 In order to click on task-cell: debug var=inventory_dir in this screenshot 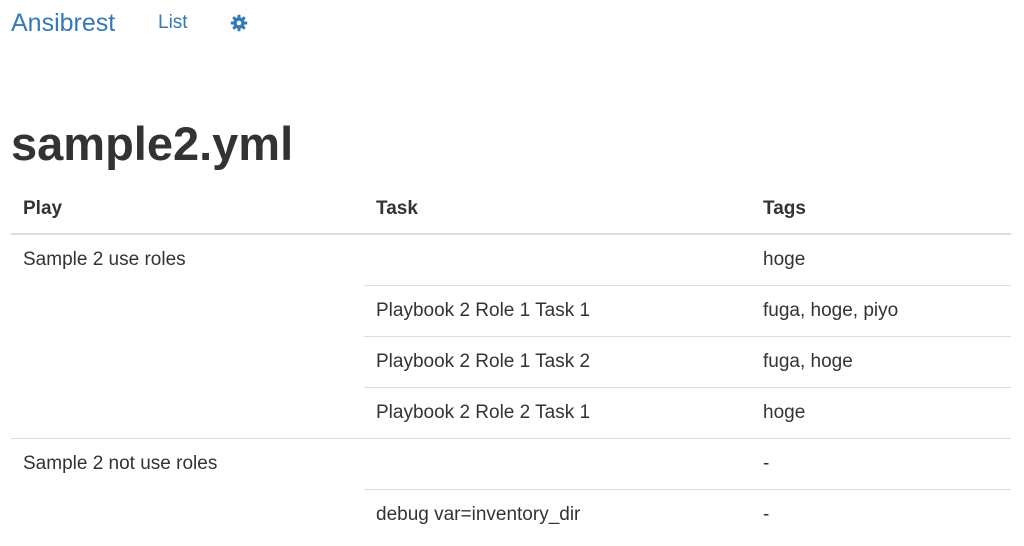, I will do `click(557, 514)`.